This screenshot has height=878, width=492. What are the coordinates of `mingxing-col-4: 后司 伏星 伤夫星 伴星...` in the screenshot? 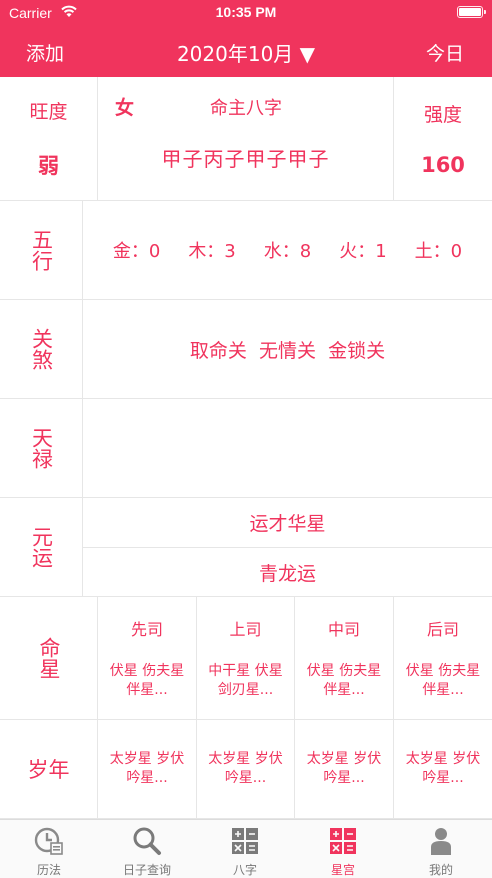 It's located at (443, 658).